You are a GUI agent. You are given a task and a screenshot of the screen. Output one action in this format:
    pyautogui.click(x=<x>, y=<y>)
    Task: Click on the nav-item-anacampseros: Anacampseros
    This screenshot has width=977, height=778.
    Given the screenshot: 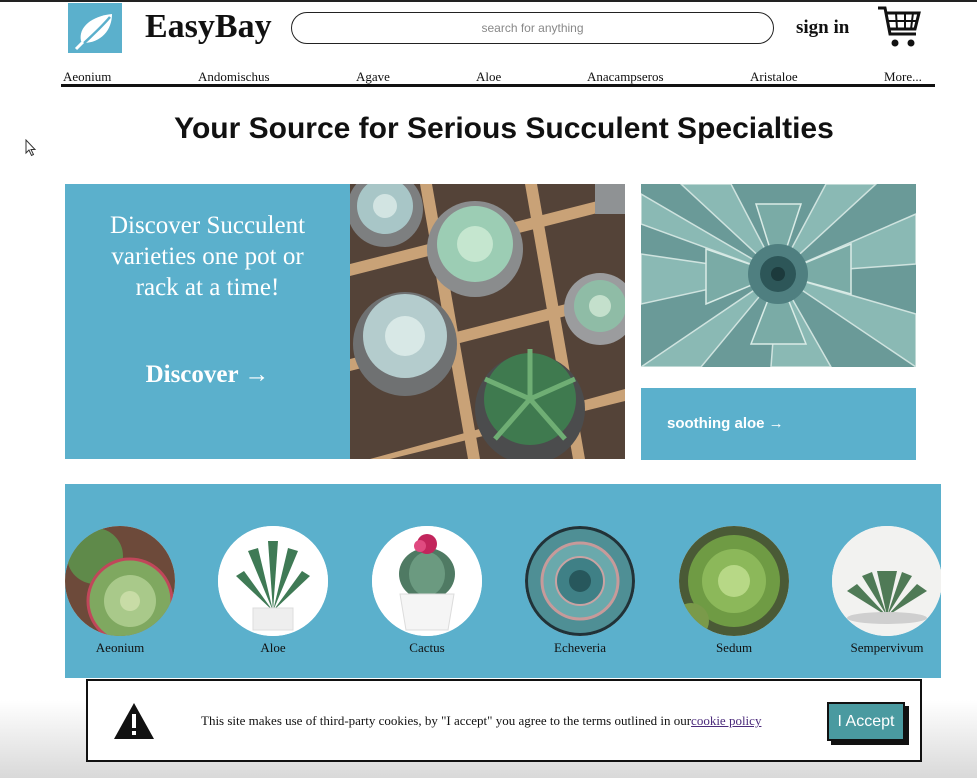 What is the action you would take?
    pyautogui.click(x=625, y=77)
    